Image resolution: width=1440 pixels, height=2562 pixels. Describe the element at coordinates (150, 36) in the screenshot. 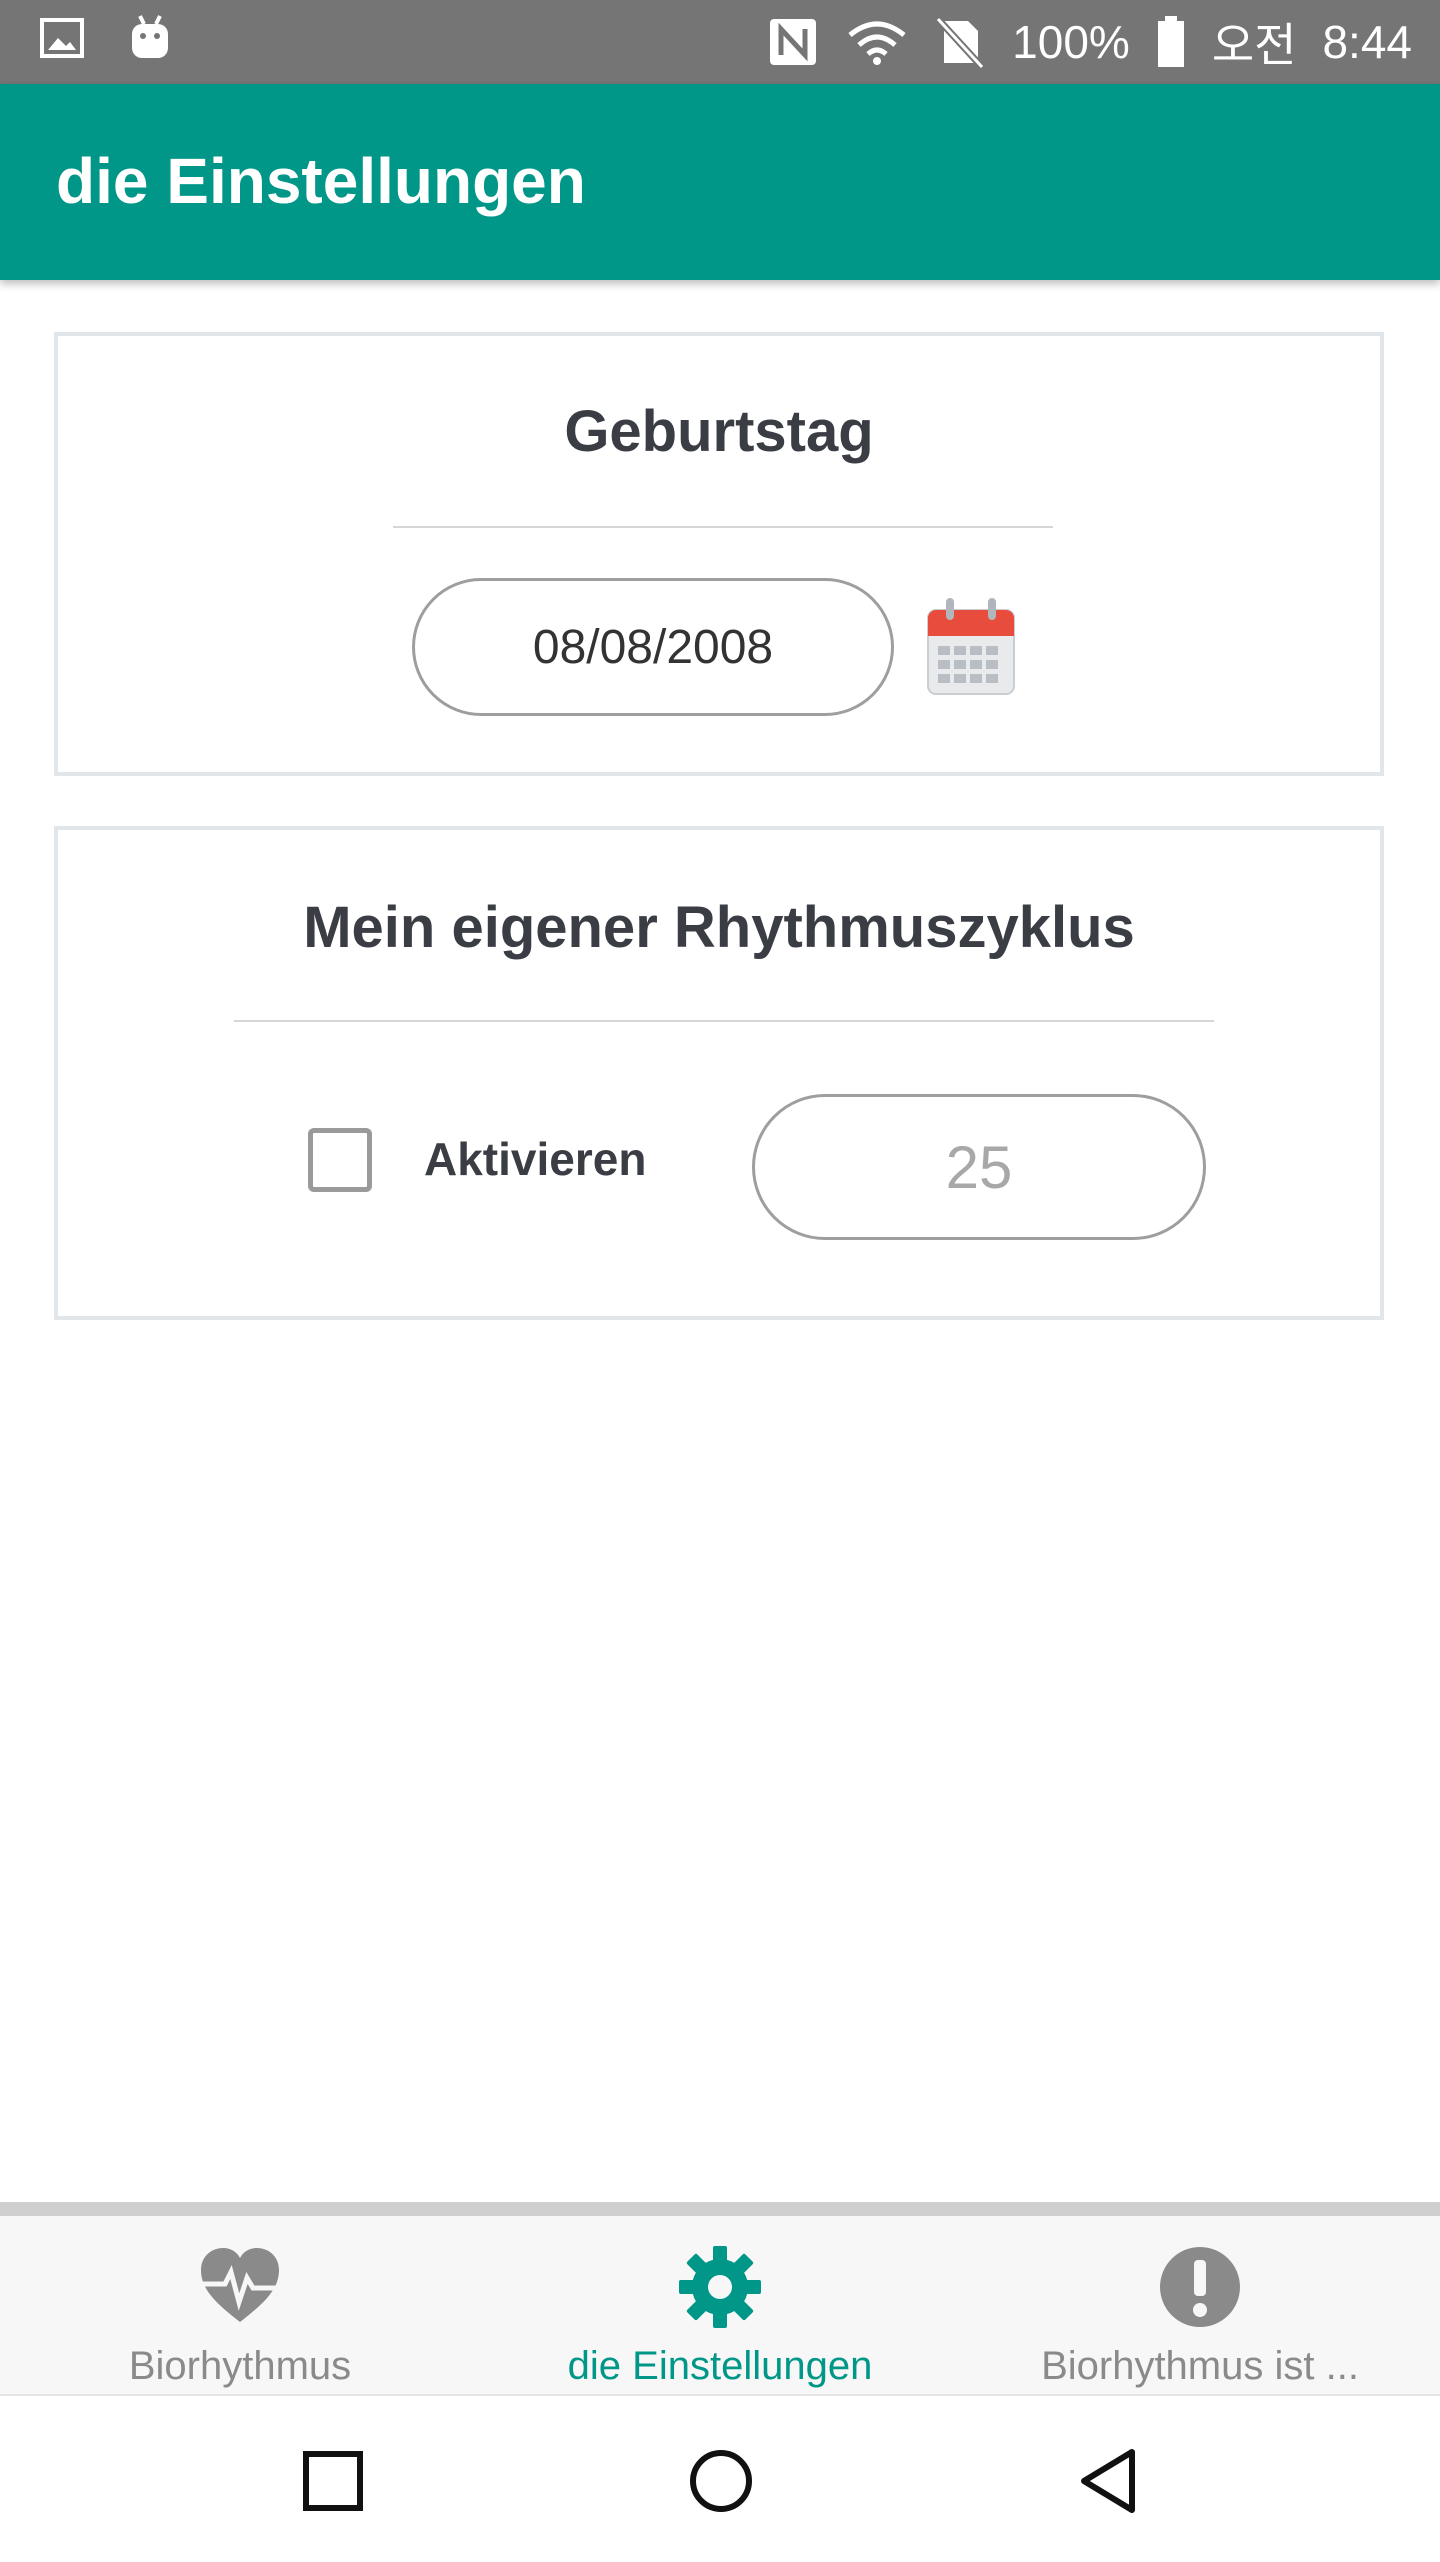

I see `android-icon` at that location.